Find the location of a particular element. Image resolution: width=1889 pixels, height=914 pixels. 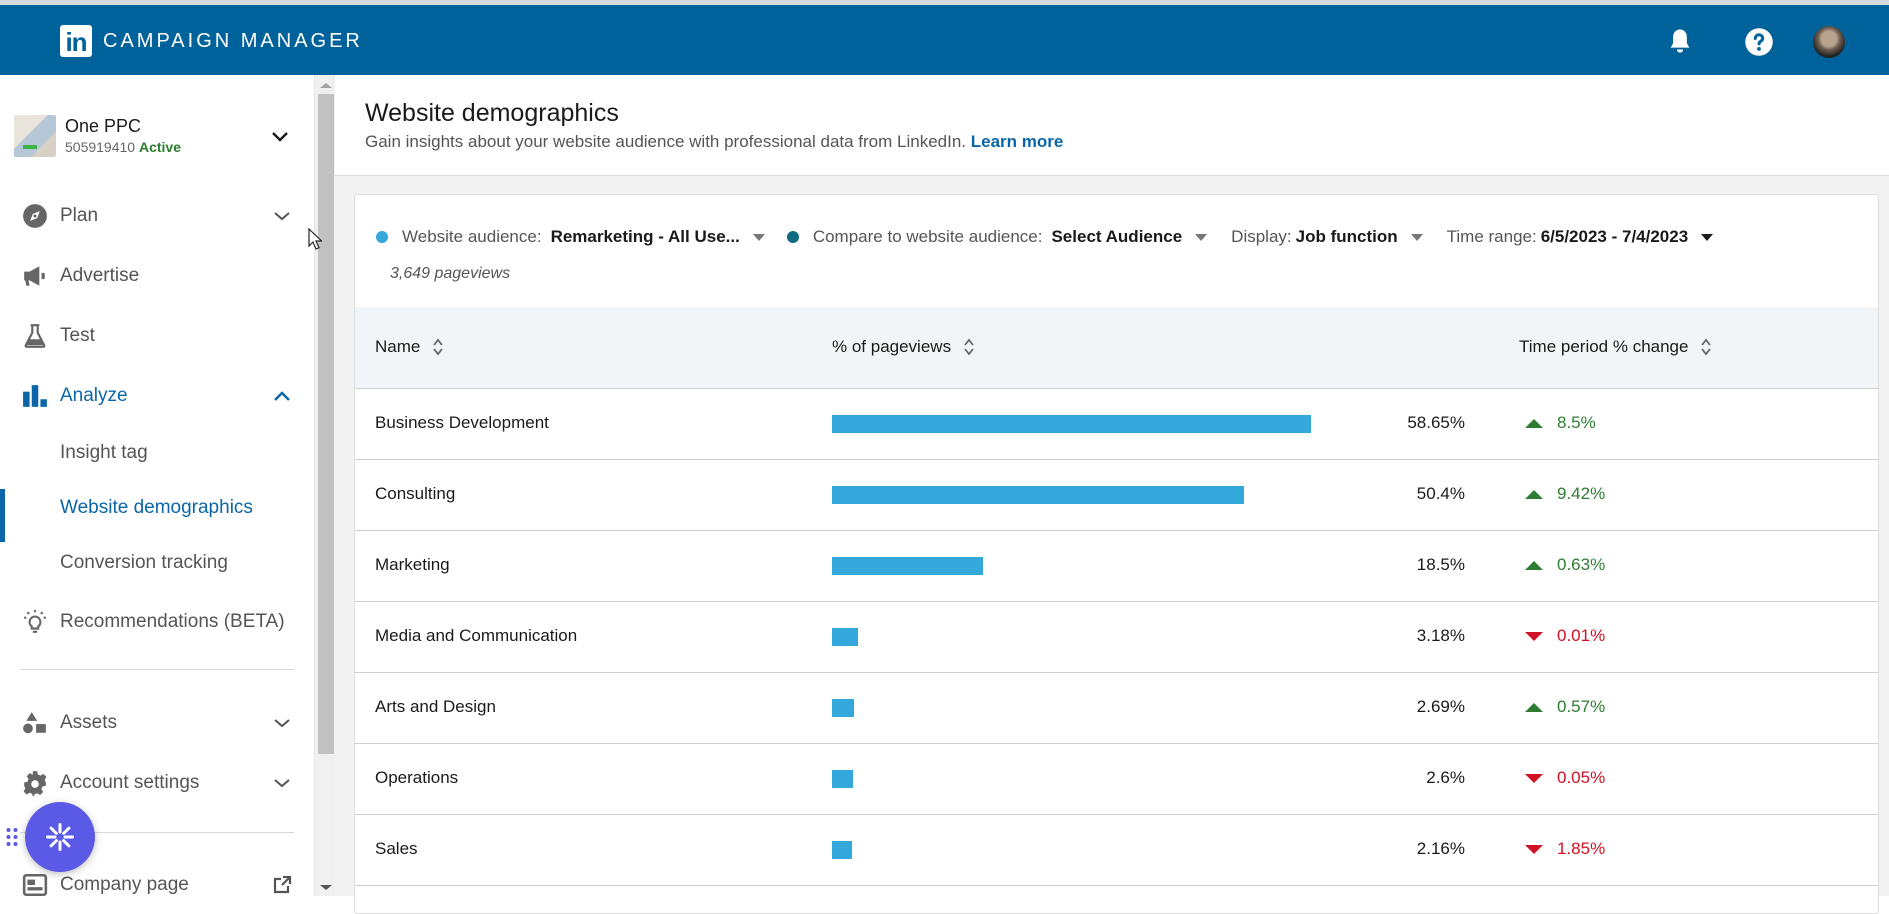

sidebar-subitem-conversion-tracking: Conversion tracking is located at coordinates (157, 564).